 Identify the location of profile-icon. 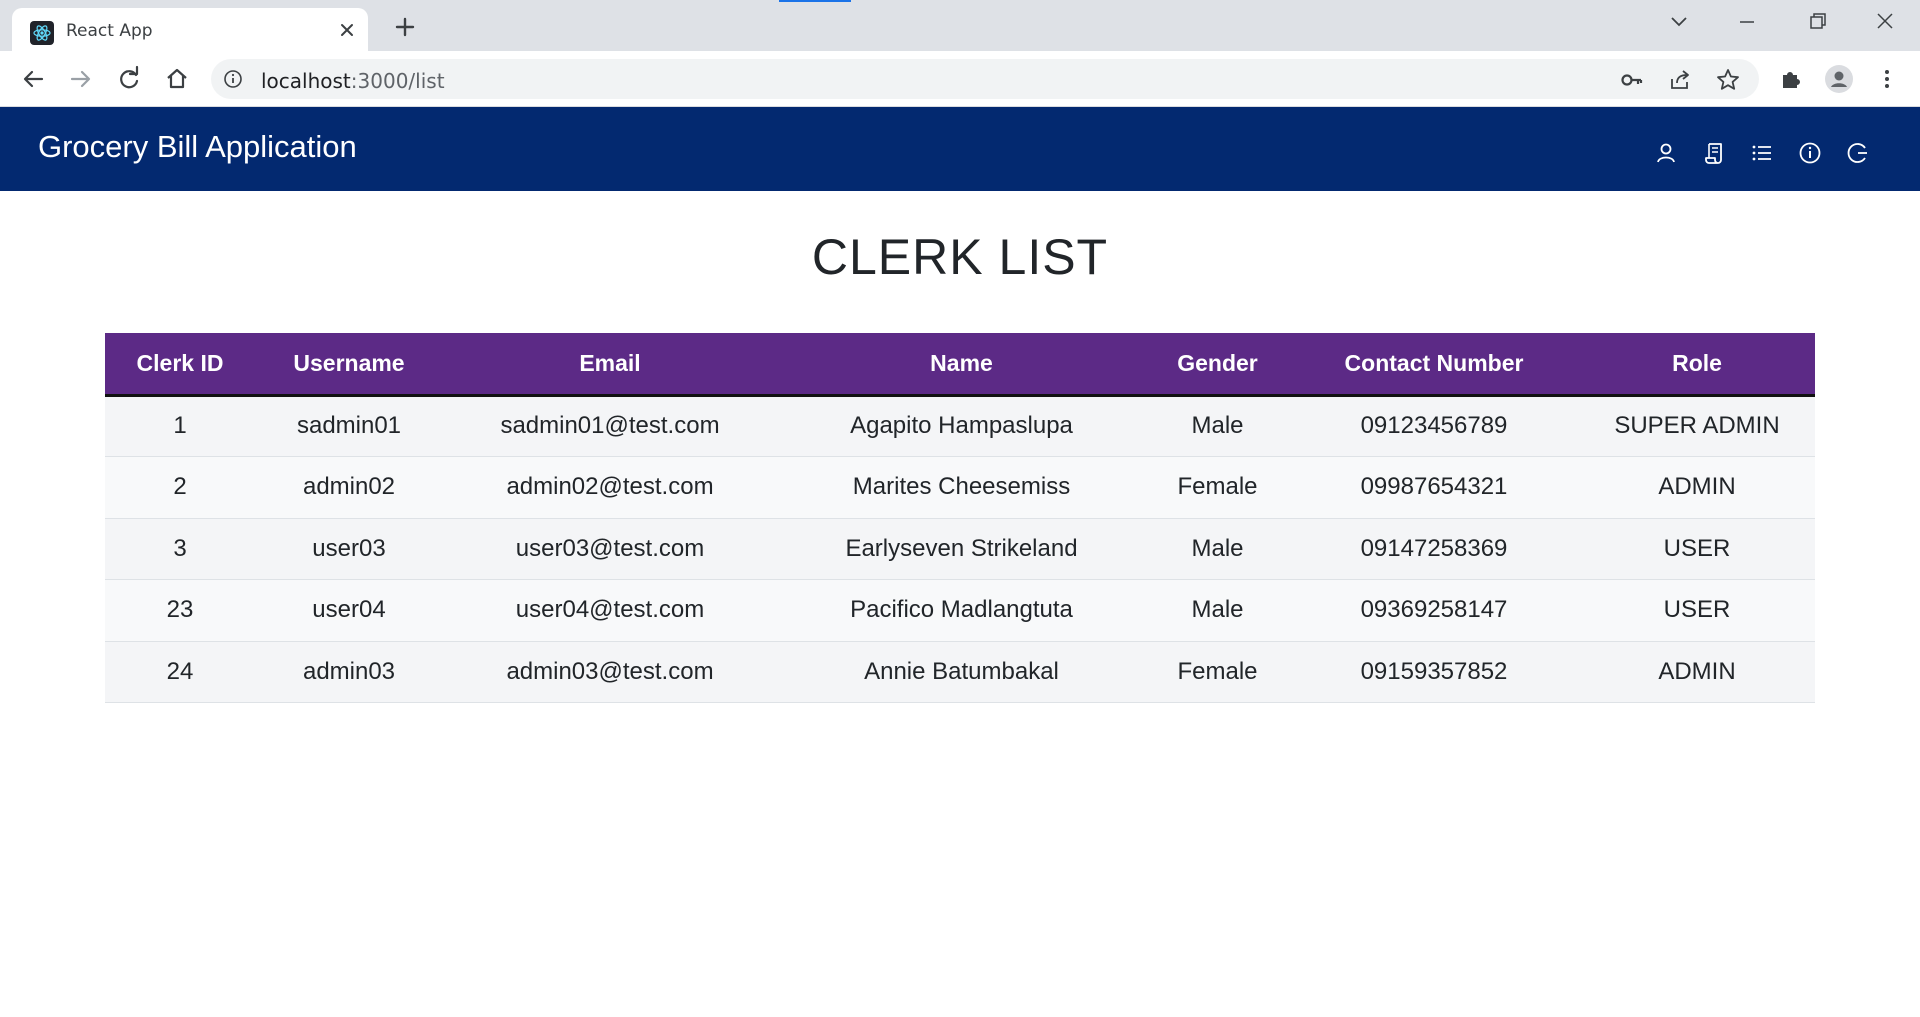
(1839, 79).